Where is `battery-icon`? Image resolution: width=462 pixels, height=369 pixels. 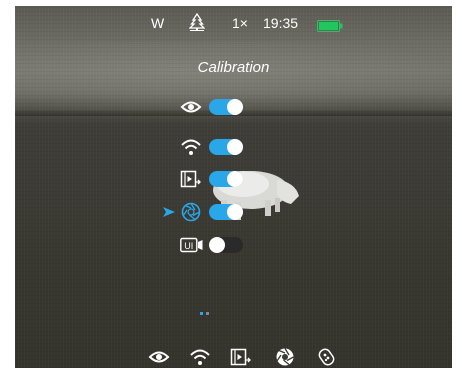 battery-icon is located at coordinates (330, 27).